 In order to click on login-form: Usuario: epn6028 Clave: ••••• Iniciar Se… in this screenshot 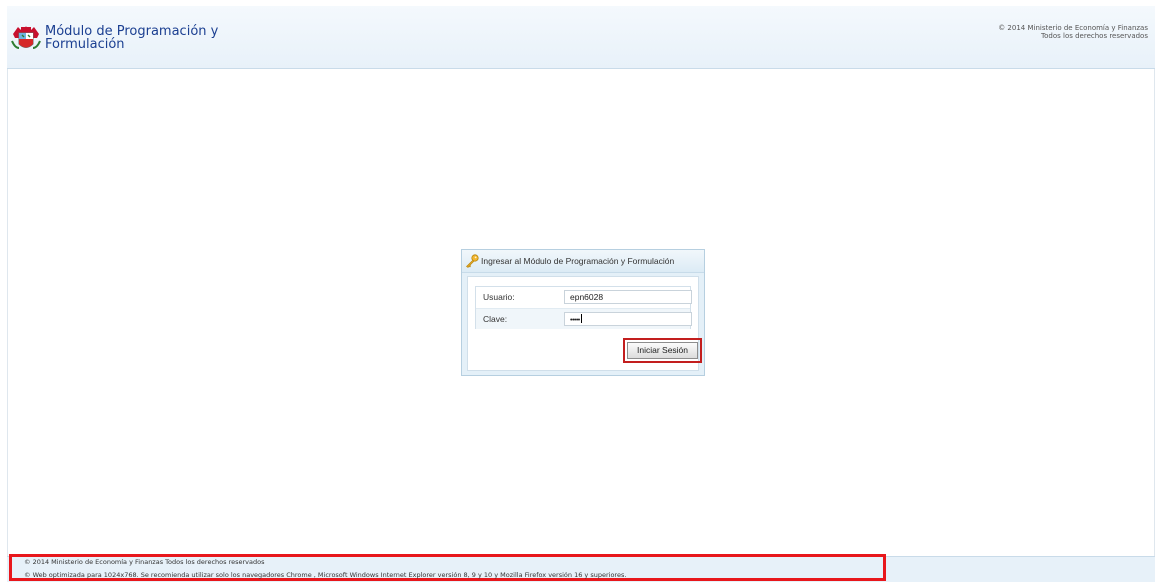, I will do `click(584, 323)`.